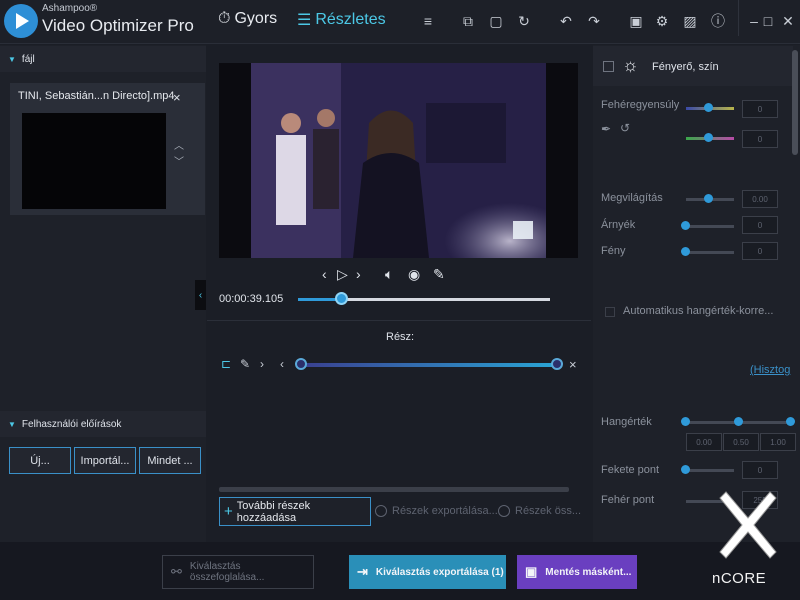 The width and height of the screenshot is (800, 600). What do you see at coordinates (760, 251) in the screenshot?
I see `light-value: 0` at bounding box center [760, 251].